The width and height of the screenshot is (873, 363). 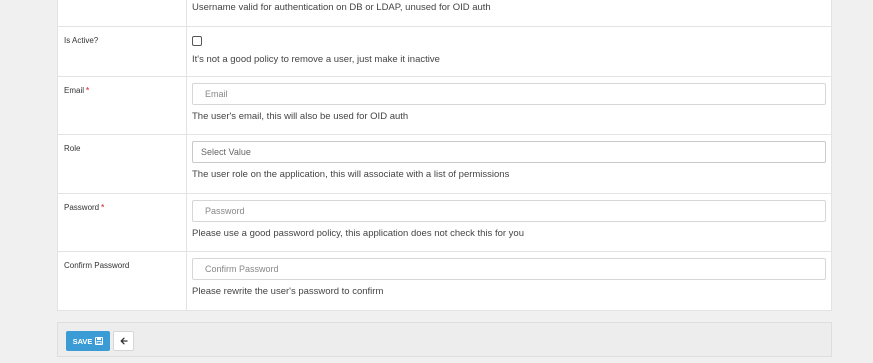 I want to click on password-required-mark: *, so click(x=103, y=207).